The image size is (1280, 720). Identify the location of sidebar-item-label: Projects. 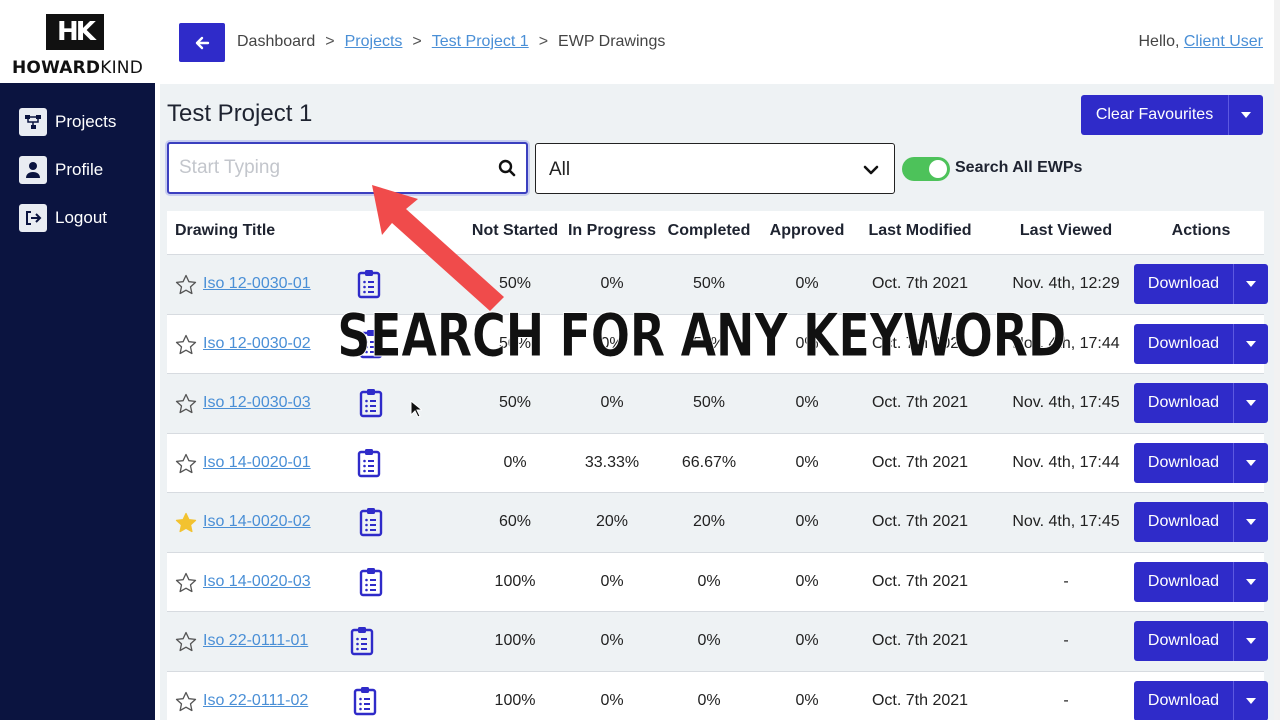
(86, 121).